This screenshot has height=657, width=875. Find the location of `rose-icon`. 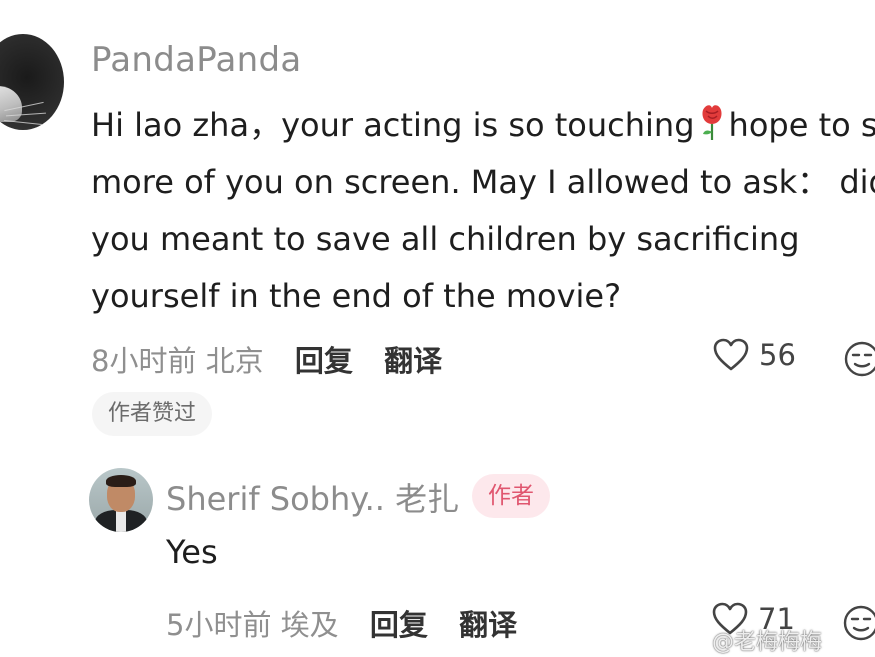

rose-icon is located at coordinates (712, 122).